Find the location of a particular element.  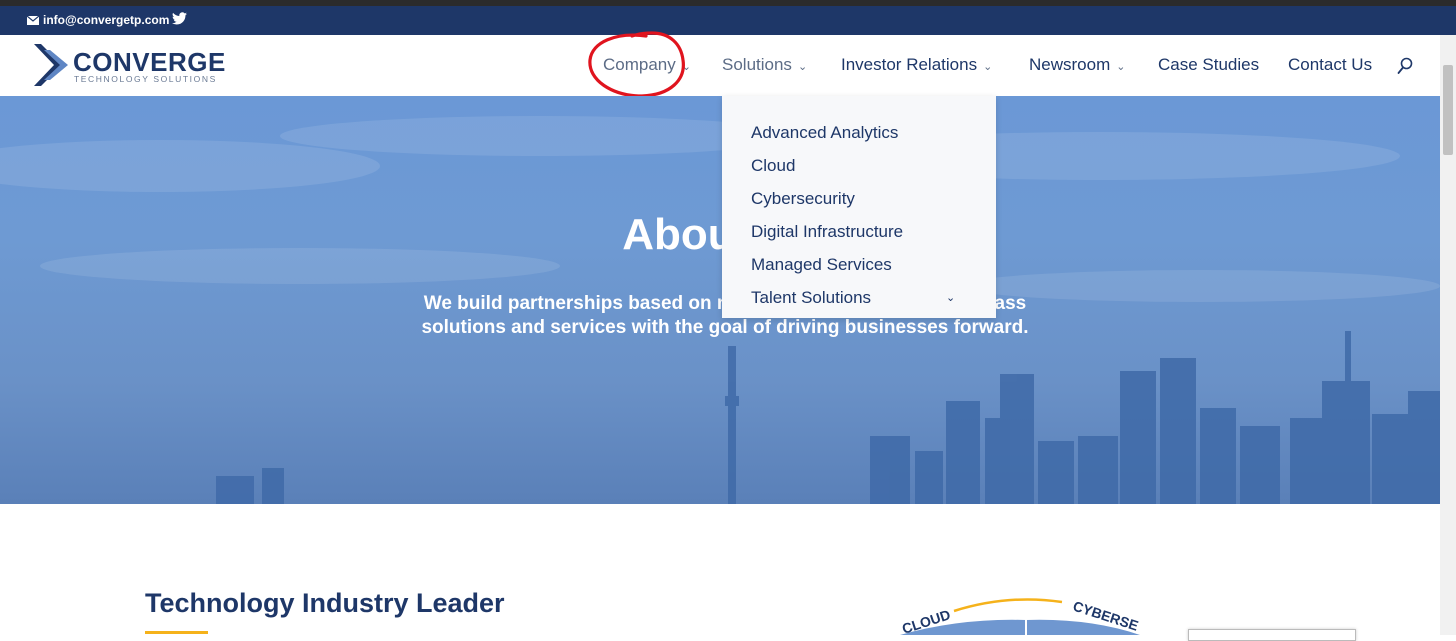

hero-title: About Us is located at coordinates (720, 234).